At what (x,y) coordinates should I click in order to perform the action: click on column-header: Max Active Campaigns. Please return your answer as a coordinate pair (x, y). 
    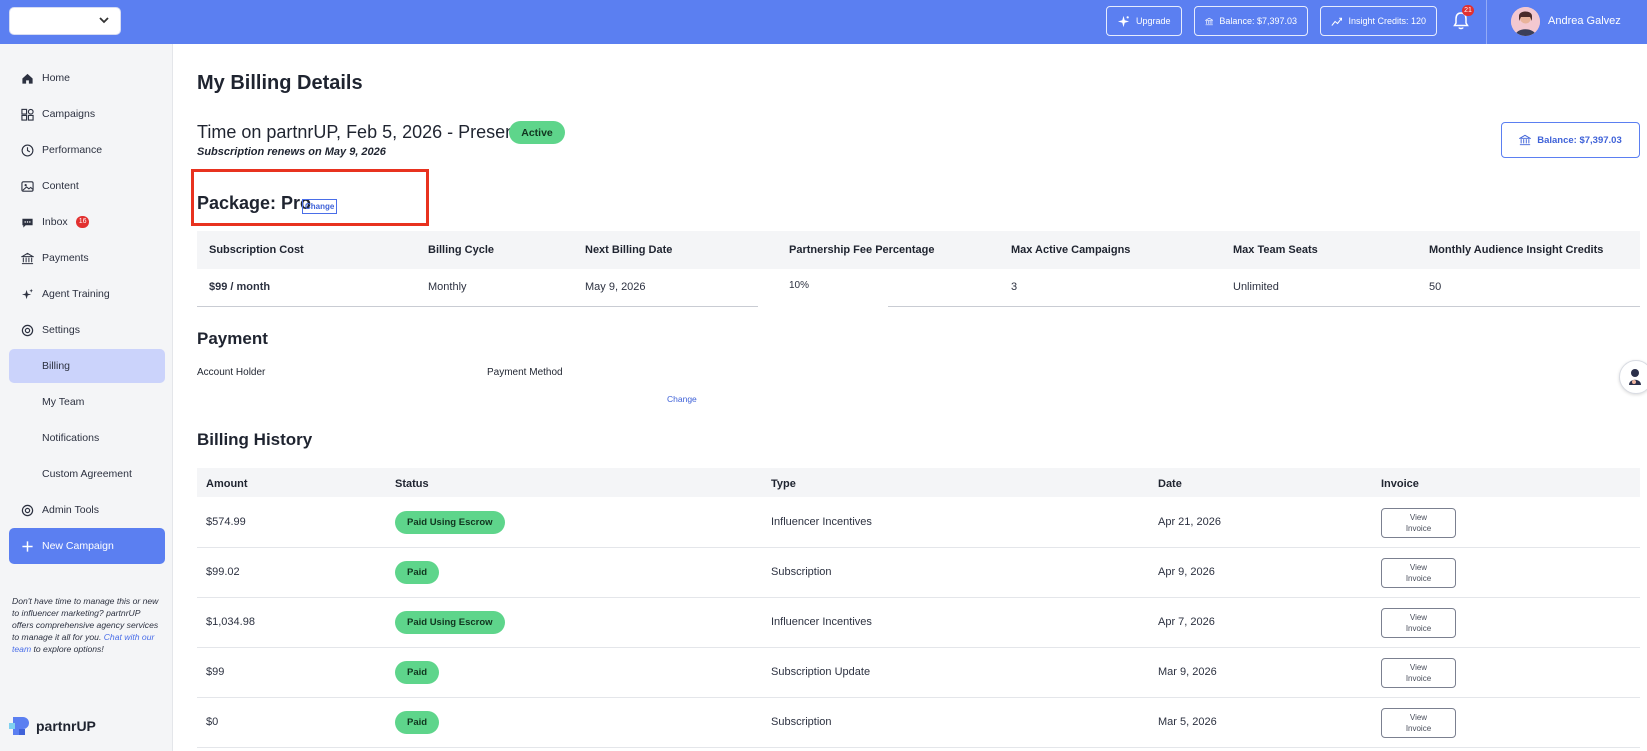
    Looking at the image, I should click on (1071, 250).